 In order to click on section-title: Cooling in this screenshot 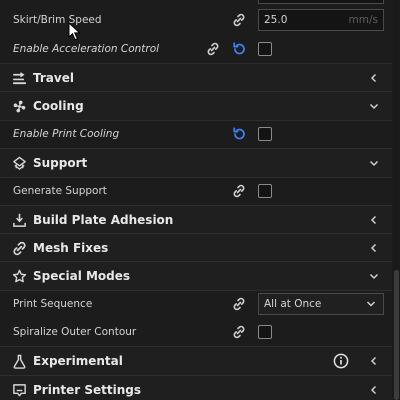, I will do `click(58, 106)`.